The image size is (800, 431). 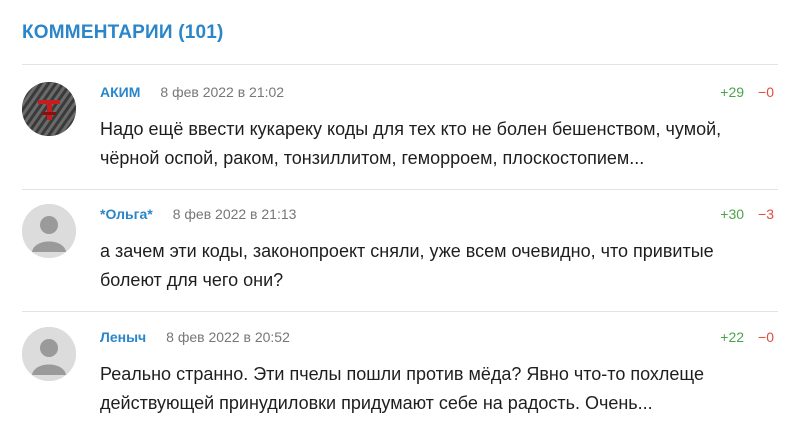 What do you see at coordinates (228, 337) in the screenshot?
I see `comment-date: 8 фев 2022 в 20:52` at bounding box center [228, 337].